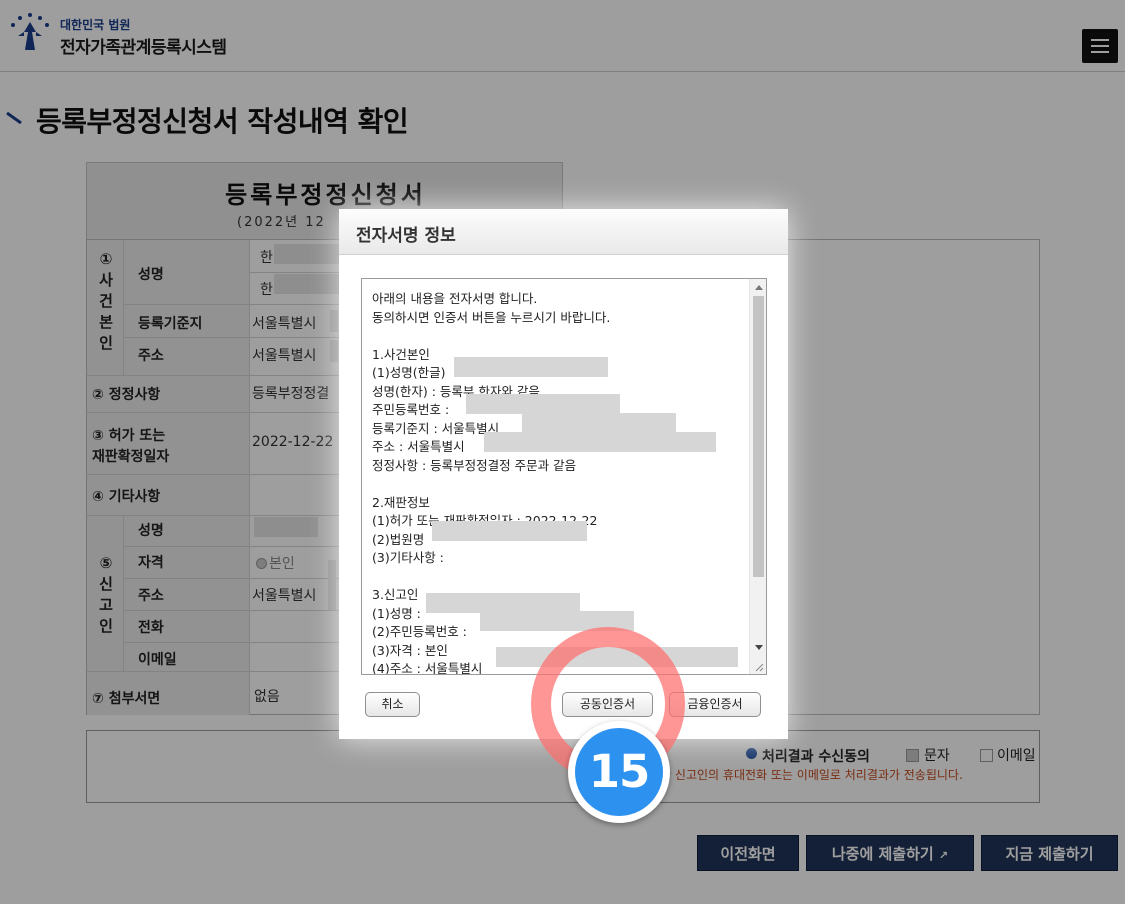 This screenshot has height=904, width=1125. Describe the element at coordinates (759, 647) in the screenshot. I see `scroll-down-arrow-icon` at that location.